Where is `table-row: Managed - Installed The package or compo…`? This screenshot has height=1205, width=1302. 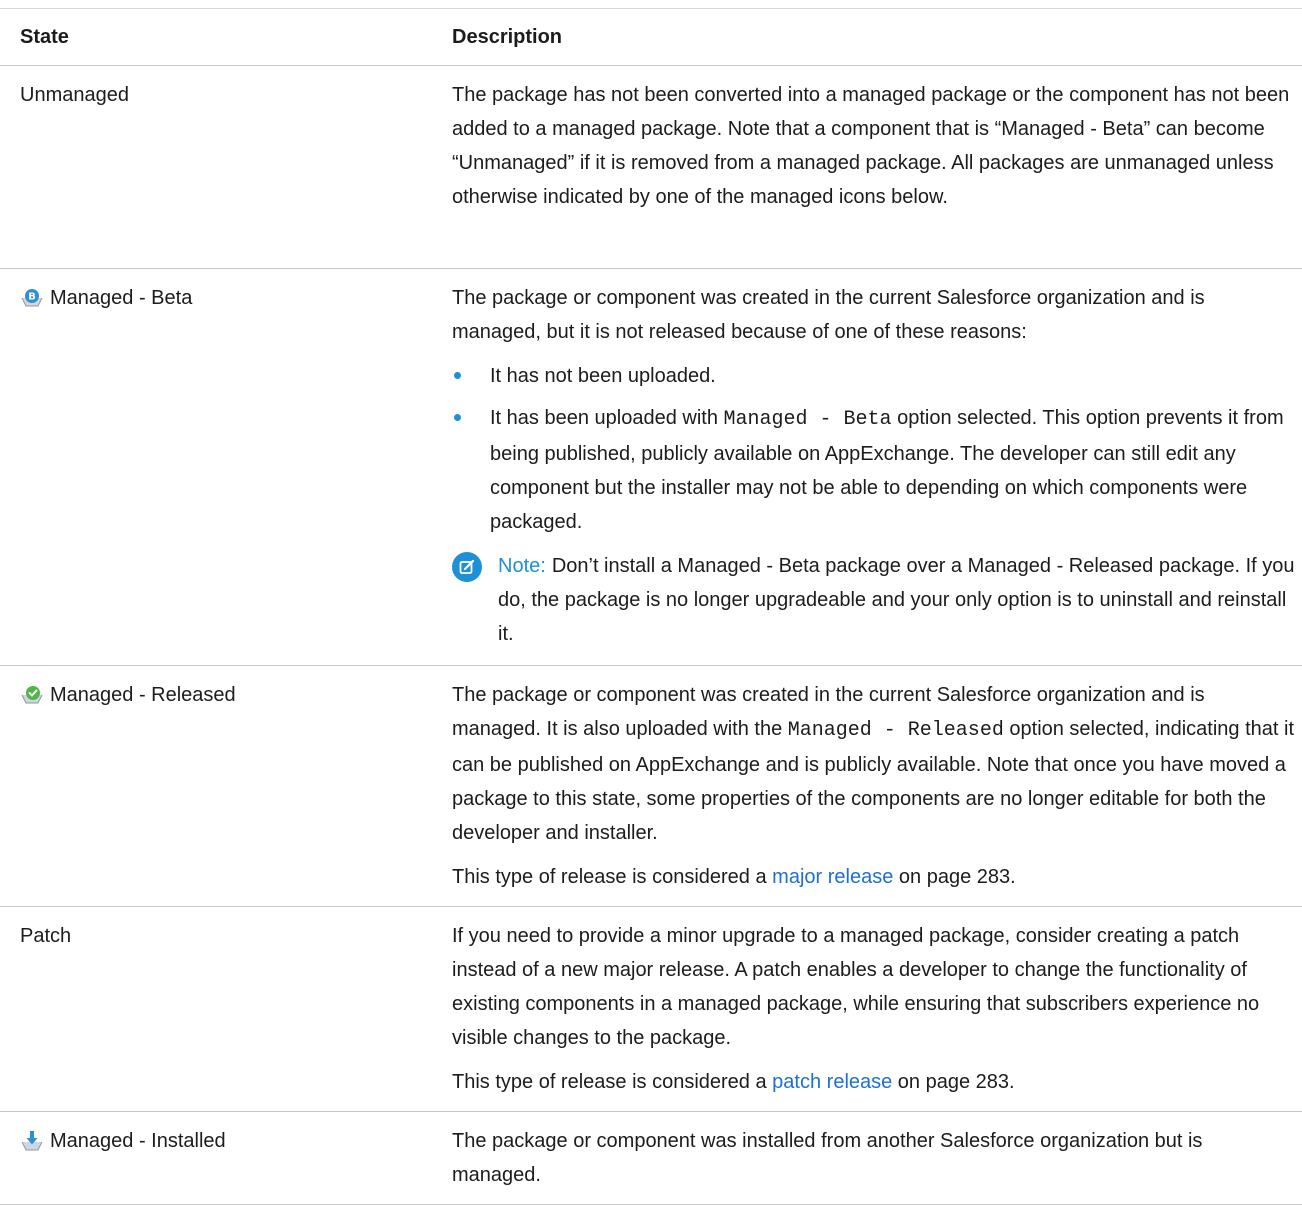 table-row: Managed - Installed The package or compo… is located at coordinates (651, 1158).